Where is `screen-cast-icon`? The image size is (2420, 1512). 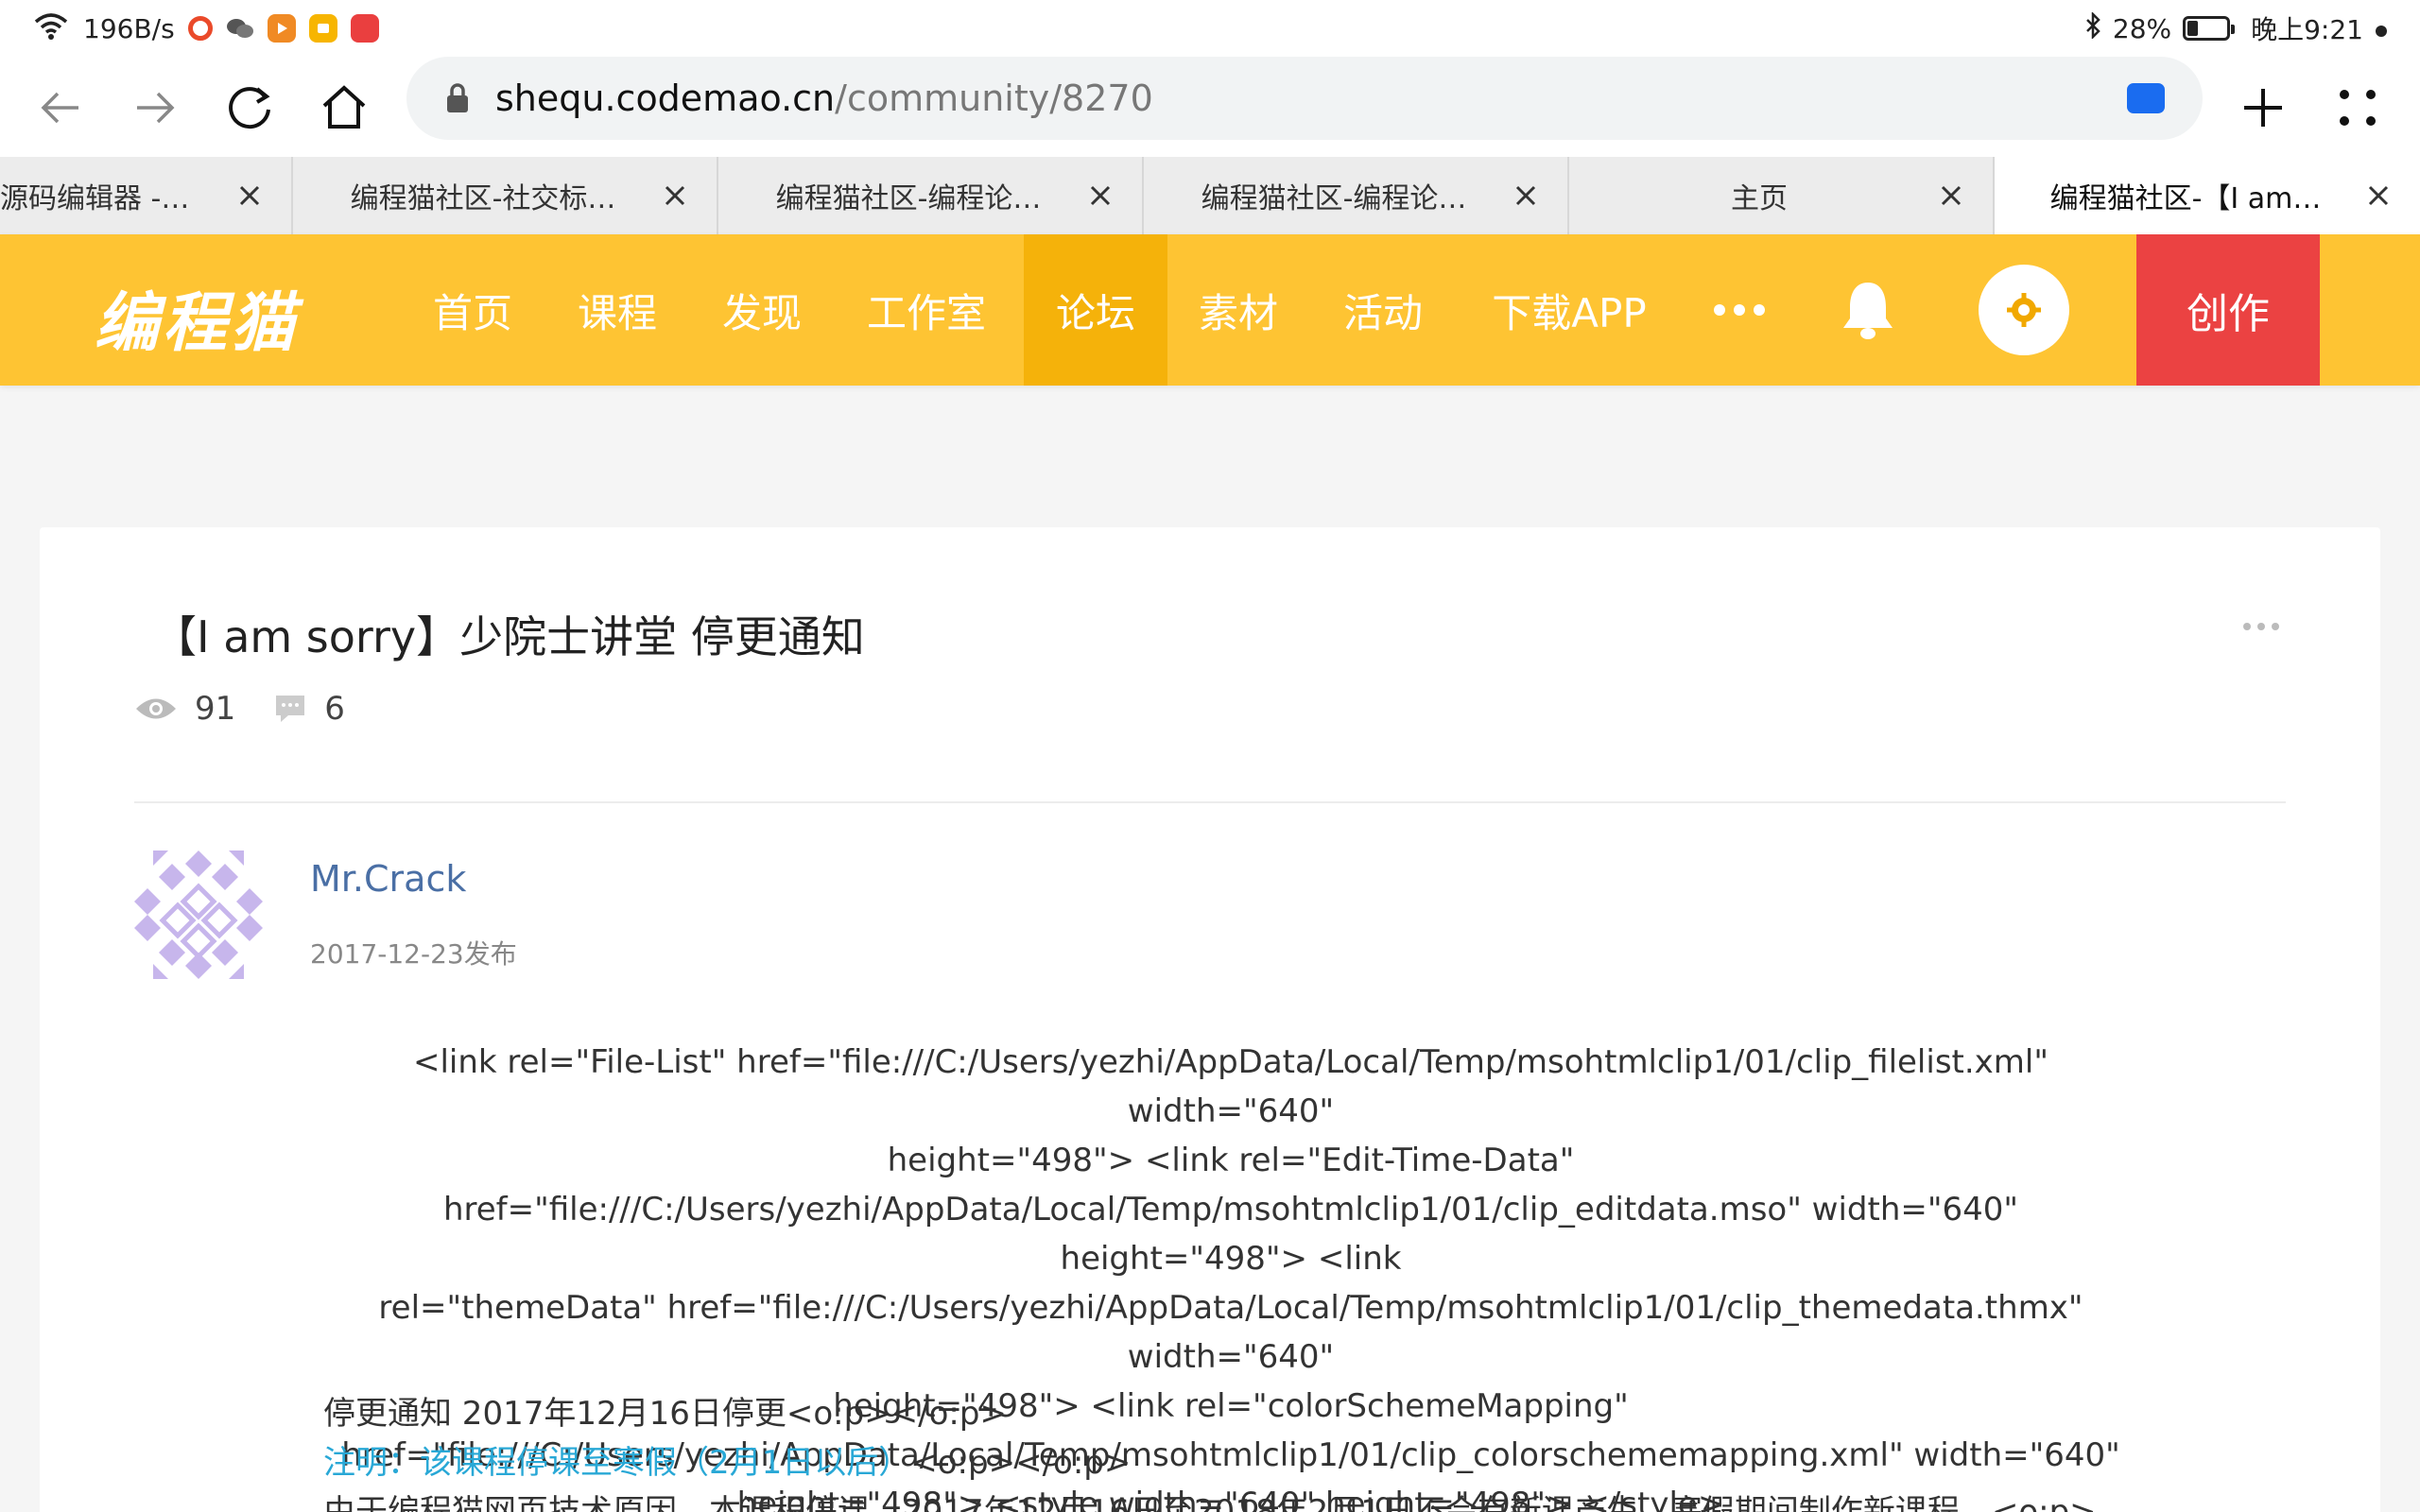 screen-cast-icon is located at coordinates (2146, 98).